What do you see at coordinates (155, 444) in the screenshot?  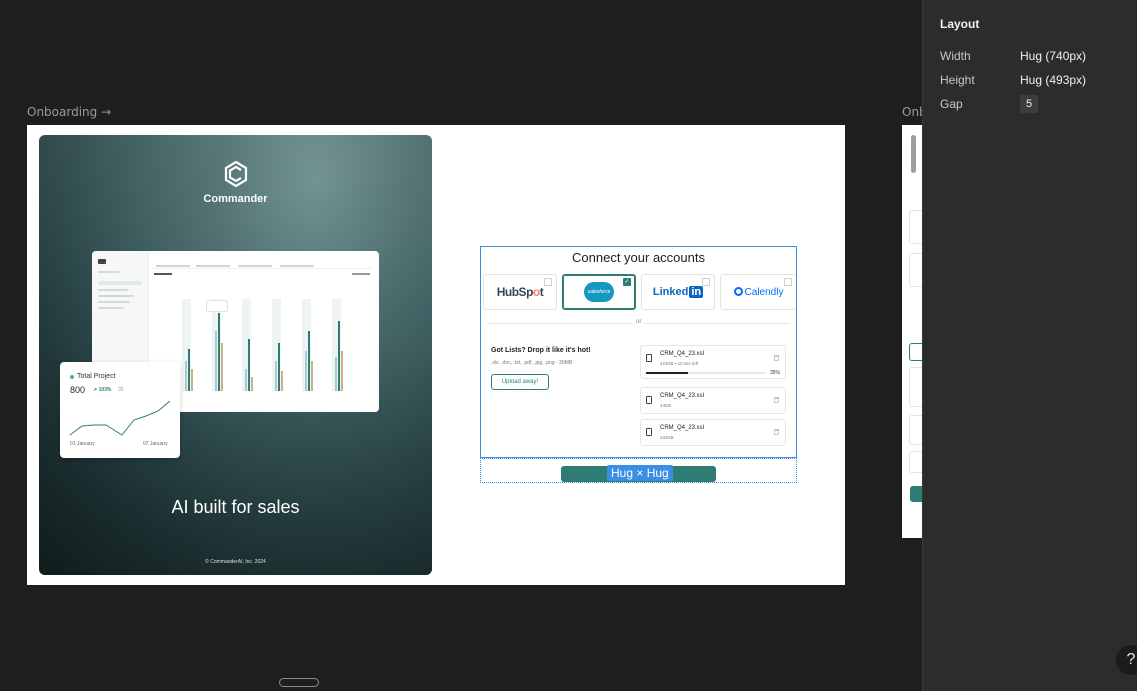 I see `card-date-end: 07 January` at bounding box center [155, 444].